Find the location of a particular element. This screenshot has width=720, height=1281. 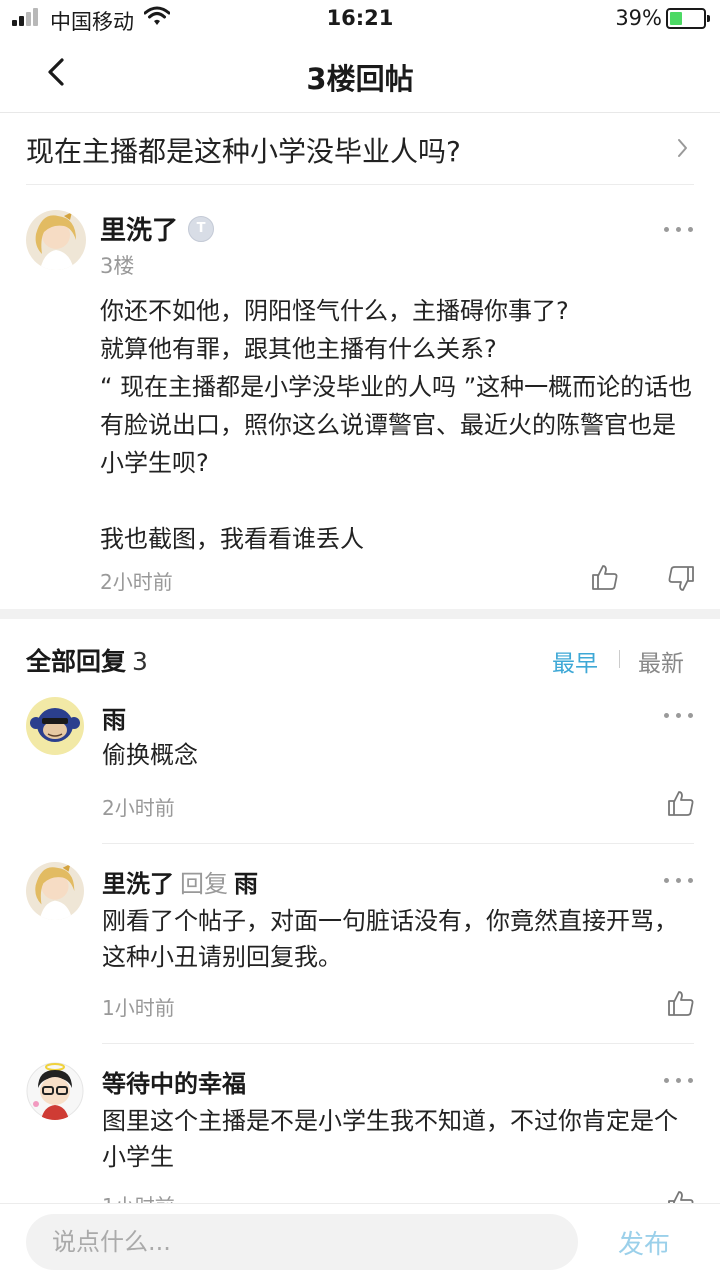

reply-header: 里洗了 回复雨 is located at coordinates (180, 881).